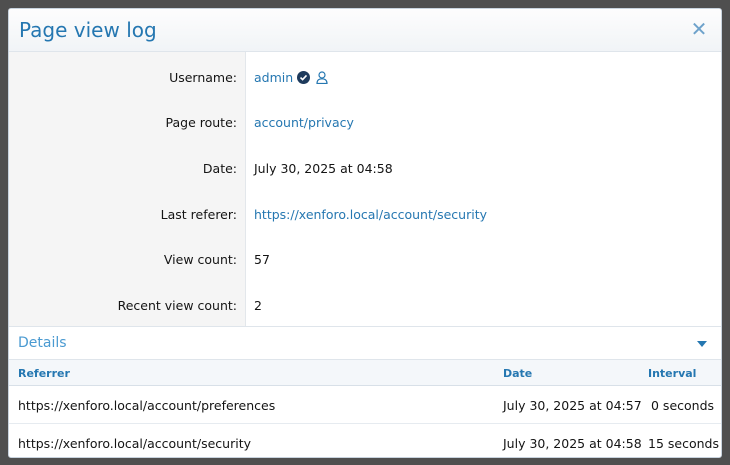  I want to click on last-referer-link: https://xenforo.local/account/security, so click(370, 214).